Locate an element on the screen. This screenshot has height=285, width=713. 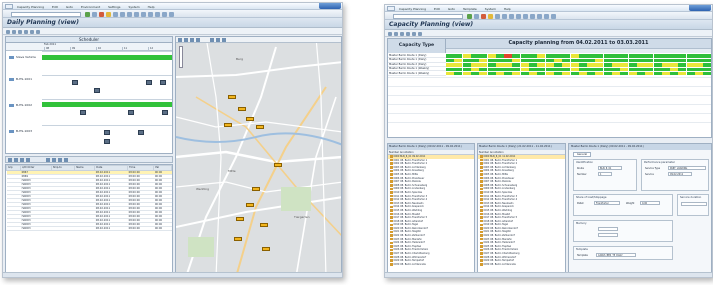
menu-item: Template is located at coordinates (470, 9).